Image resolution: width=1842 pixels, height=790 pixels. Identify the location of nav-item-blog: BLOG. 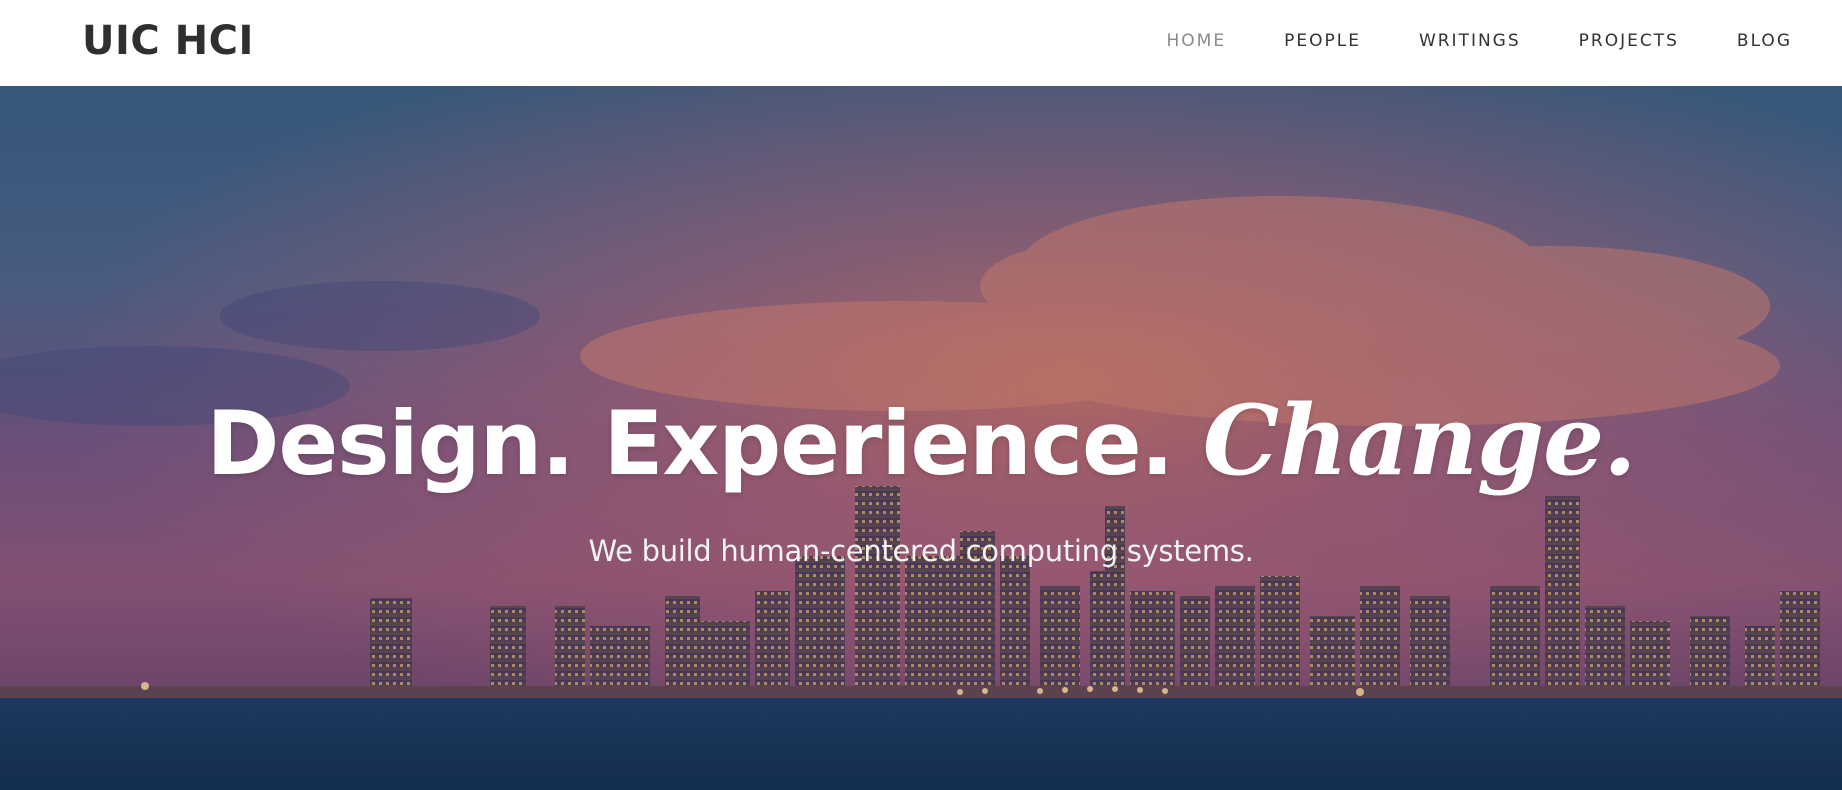
(1764, 41).